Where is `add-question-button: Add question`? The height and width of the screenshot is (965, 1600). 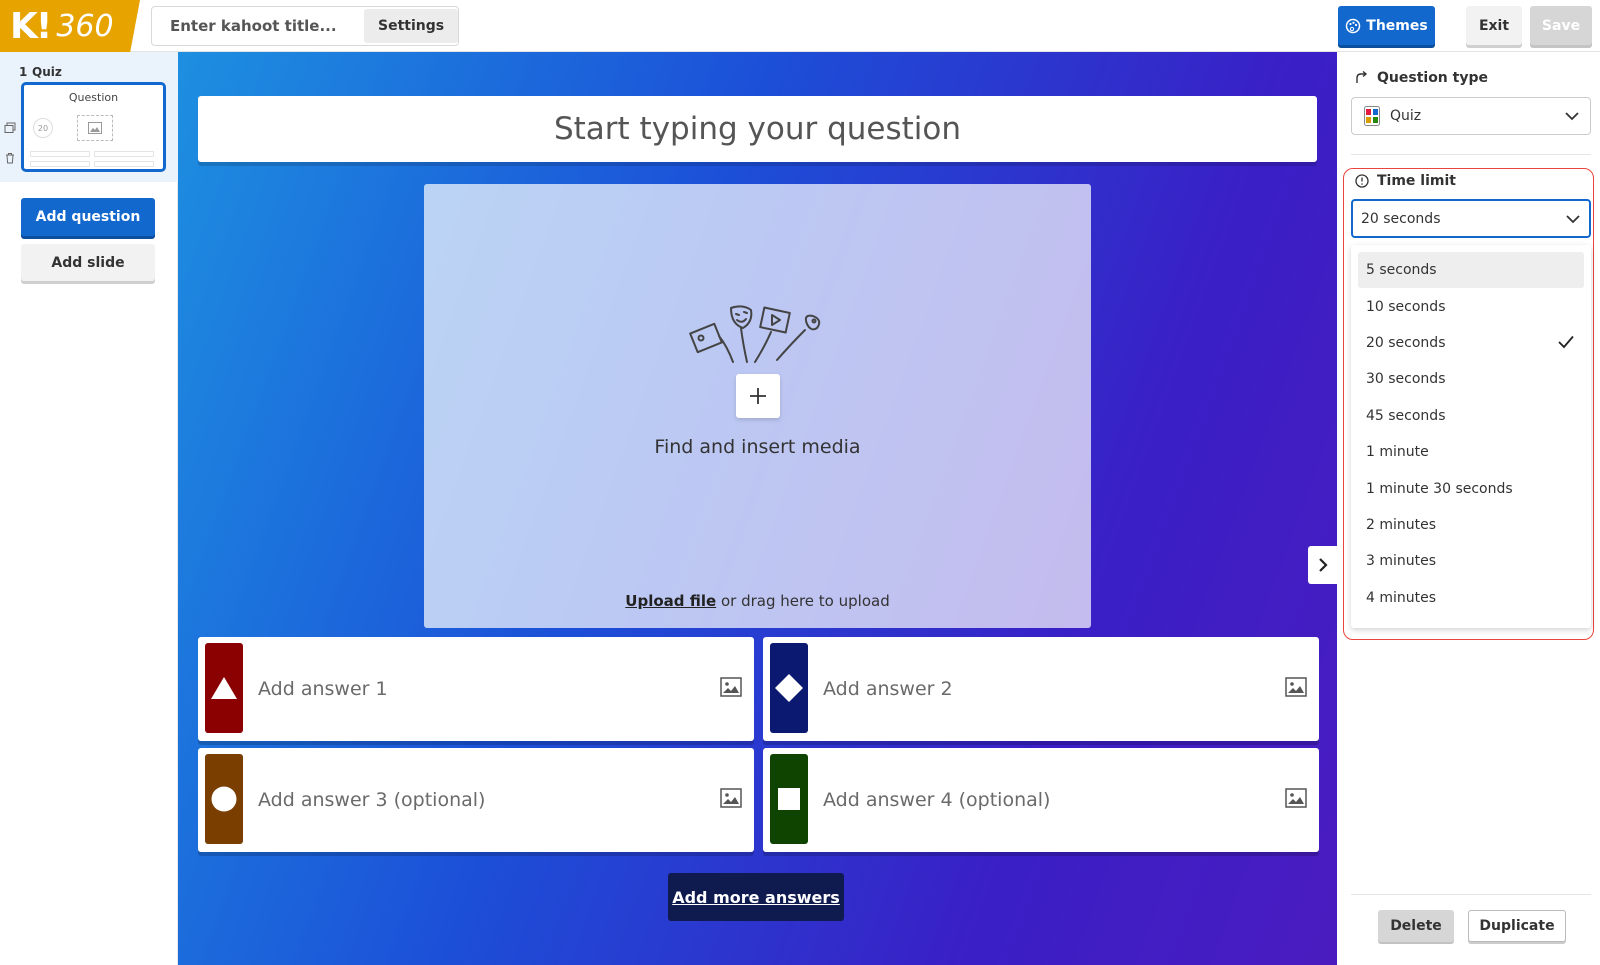 add-question-button: Add question is located at coordinates (88, 217).